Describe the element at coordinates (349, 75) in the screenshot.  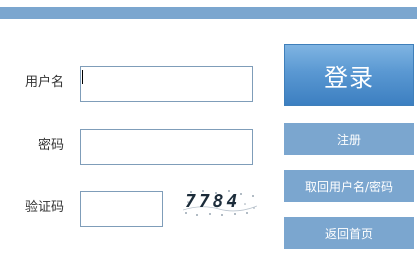
I see `login-button: 登录` at that location.